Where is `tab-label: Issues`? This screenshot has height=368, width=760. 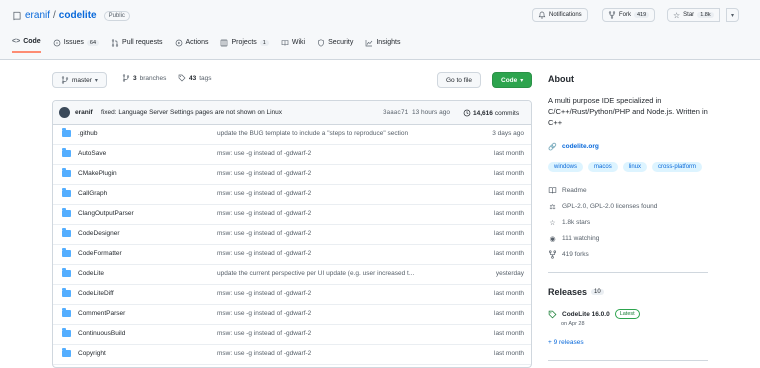 tab-label: Issues is located at coordinates (73, 42).